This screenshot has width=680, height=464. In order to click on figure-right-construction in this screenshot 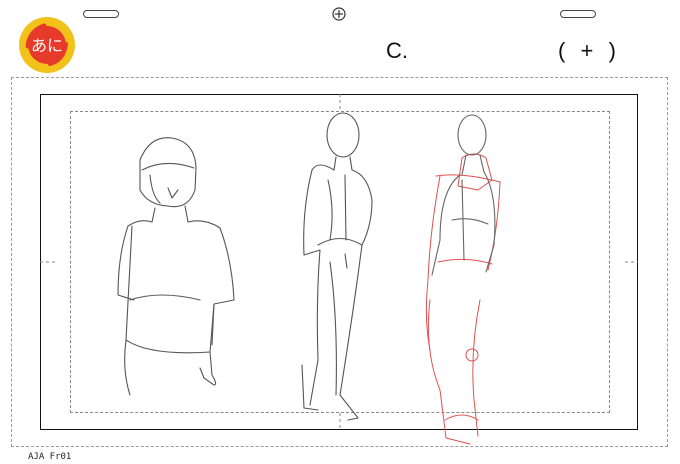, I will do `click(463, 299)`.